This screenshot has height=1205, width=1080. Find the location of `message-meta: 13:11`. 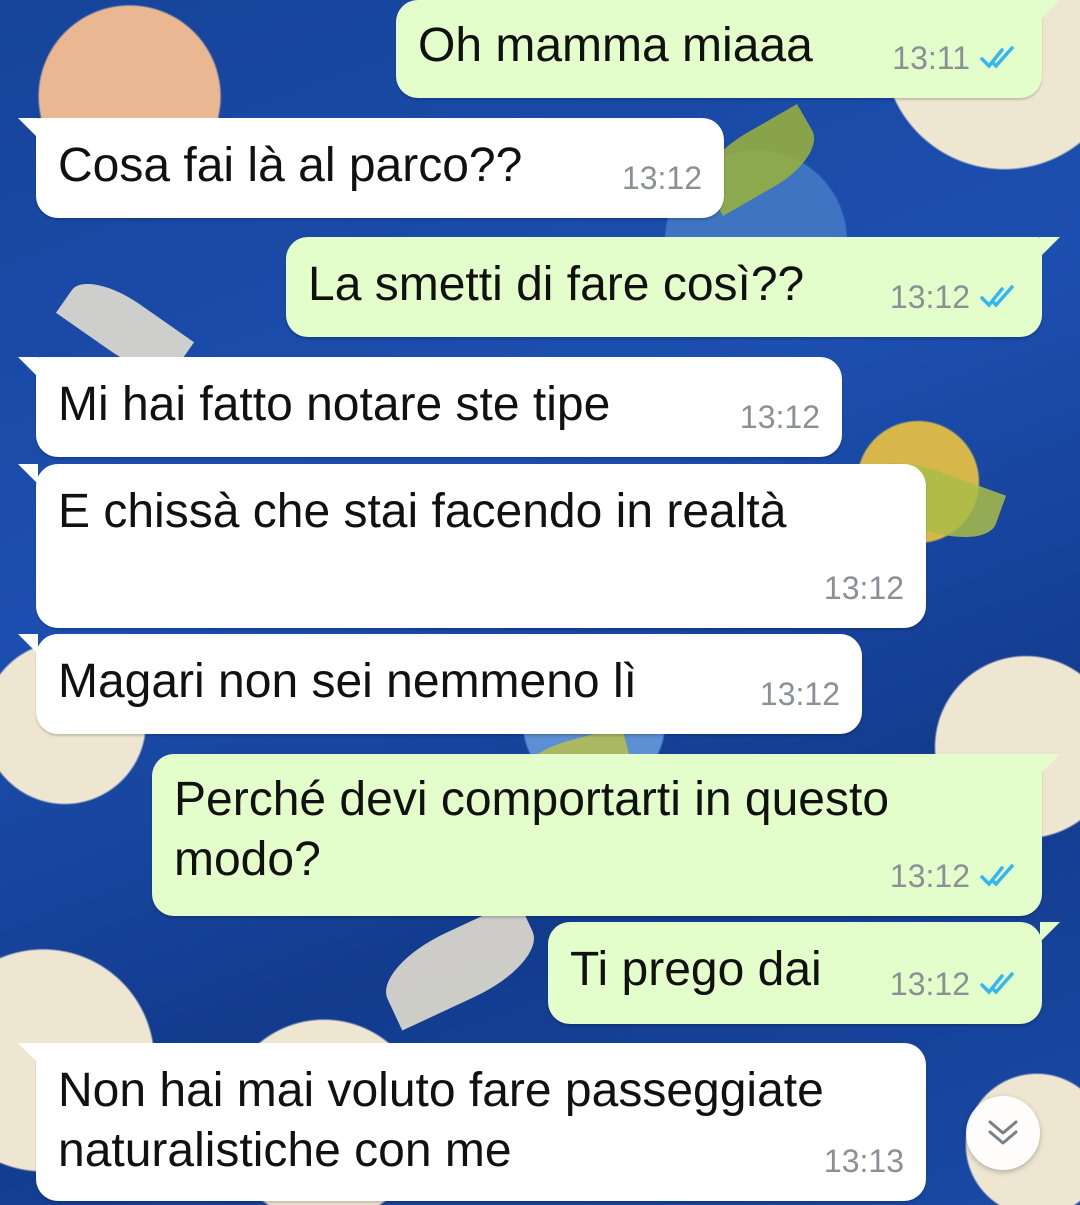

message-meta: 13:11 is located at coordinates (956, 58).